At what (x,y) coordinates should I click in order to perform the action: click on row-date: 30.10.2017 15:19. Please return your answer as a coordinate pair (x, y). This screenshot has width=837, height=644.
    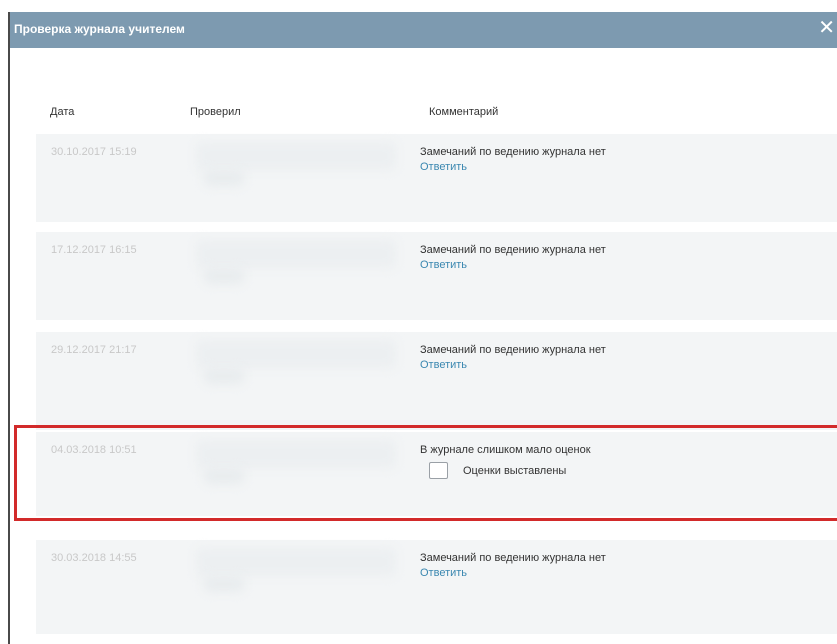
    Looking at the image, I should click on (94, 152).